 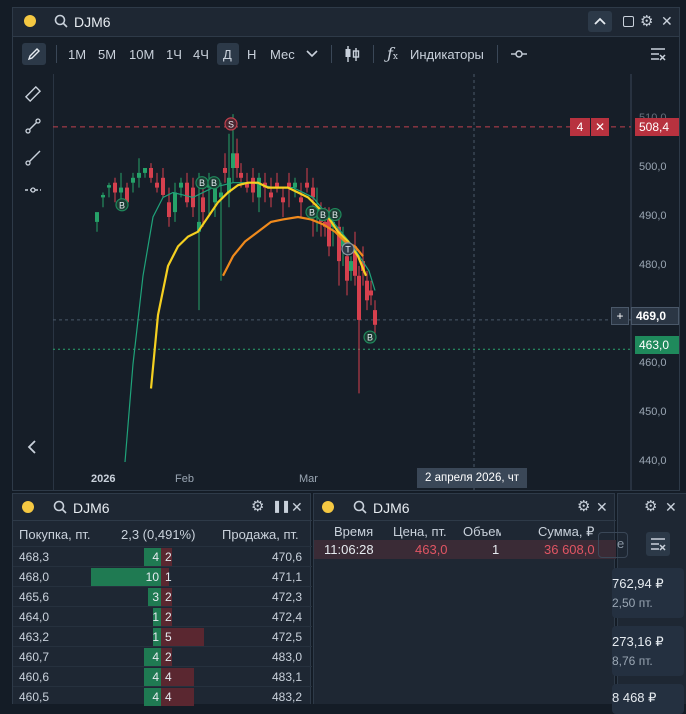 I want to click on pencil-button, so click(x=34, y=54).